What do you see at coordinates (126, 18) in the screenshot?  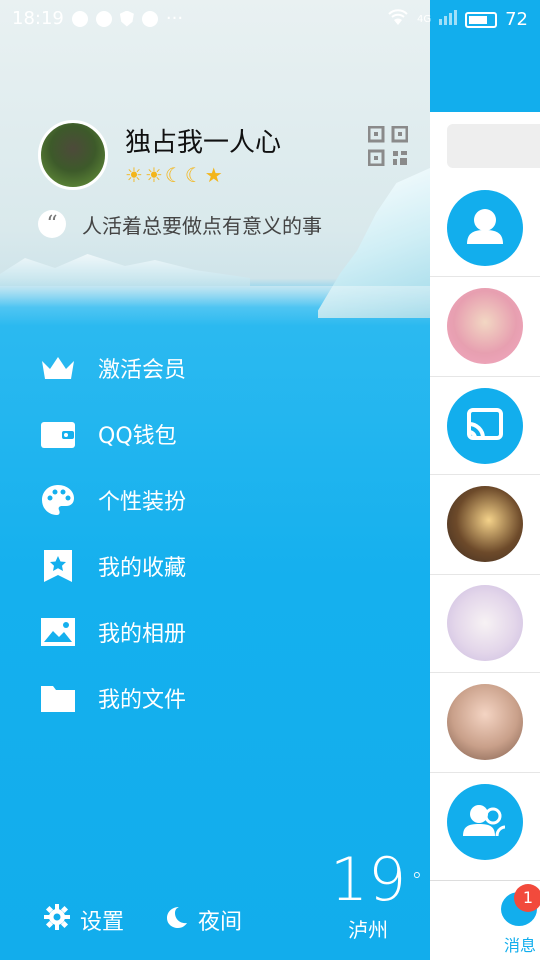 I see `shield-icon` at bounding box center [126, 18].